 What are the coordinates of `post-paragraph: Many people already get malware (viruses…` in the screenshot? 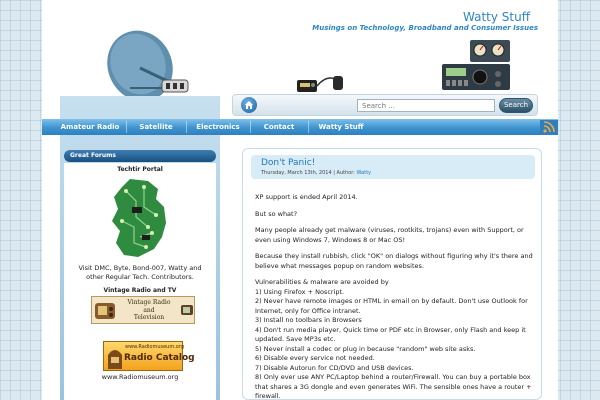 It's located at (389, 235).